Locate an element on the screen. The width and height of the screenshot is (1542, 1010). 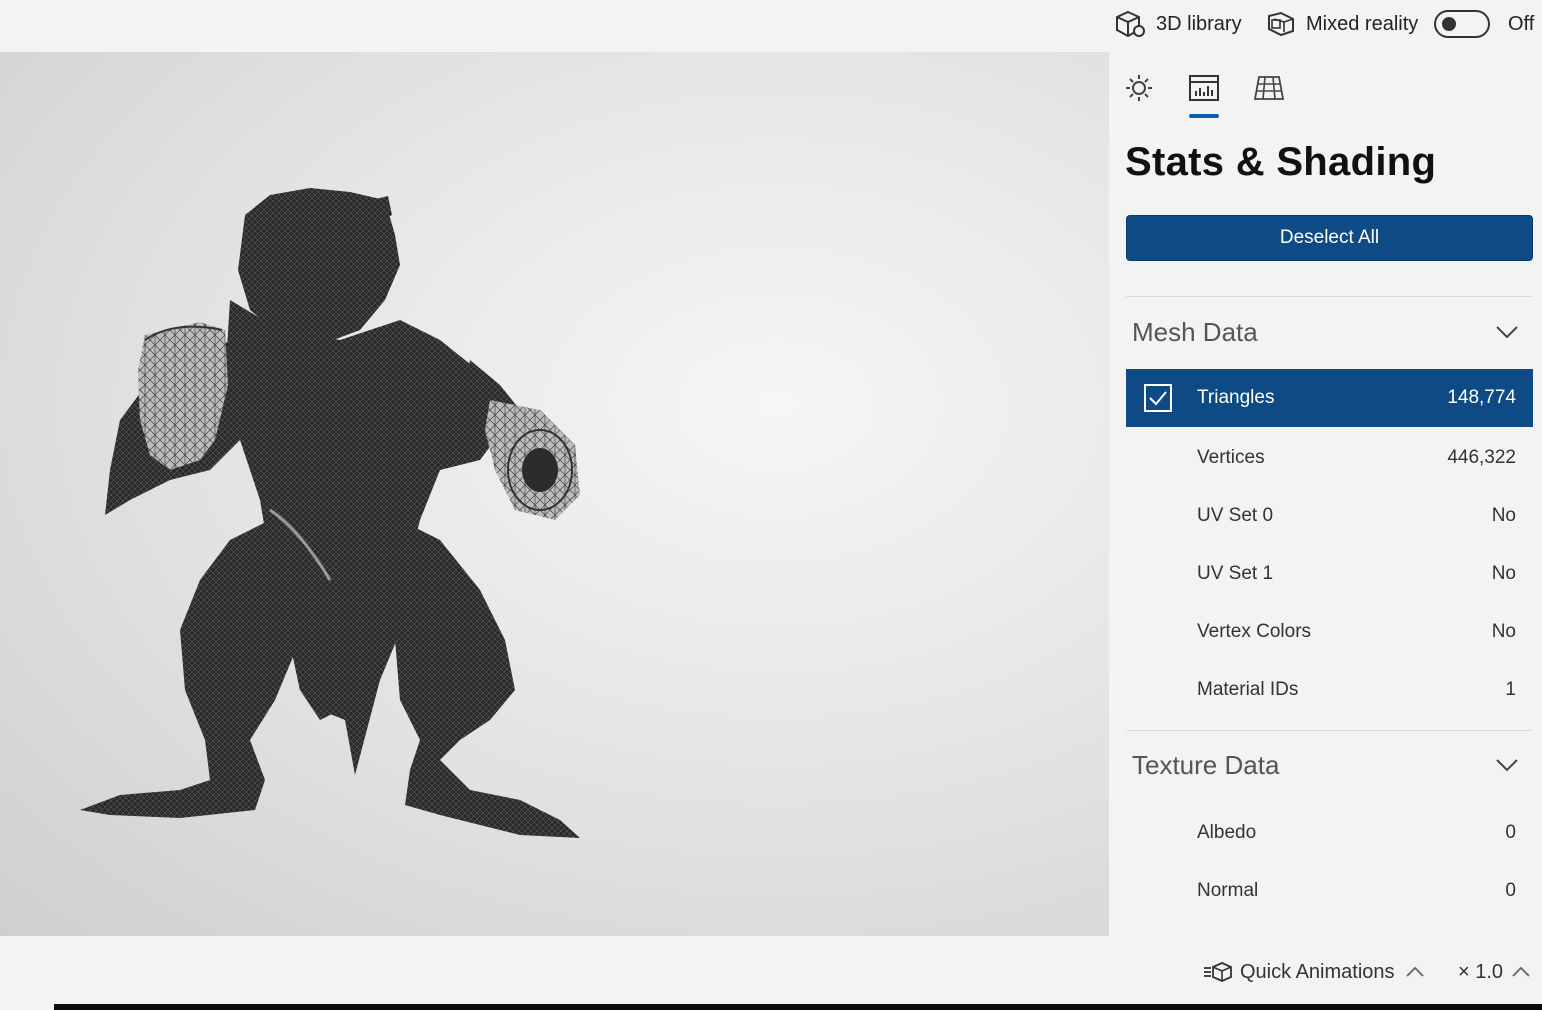
speed-button: × 1.0 is located at coordinates (1497, 972).